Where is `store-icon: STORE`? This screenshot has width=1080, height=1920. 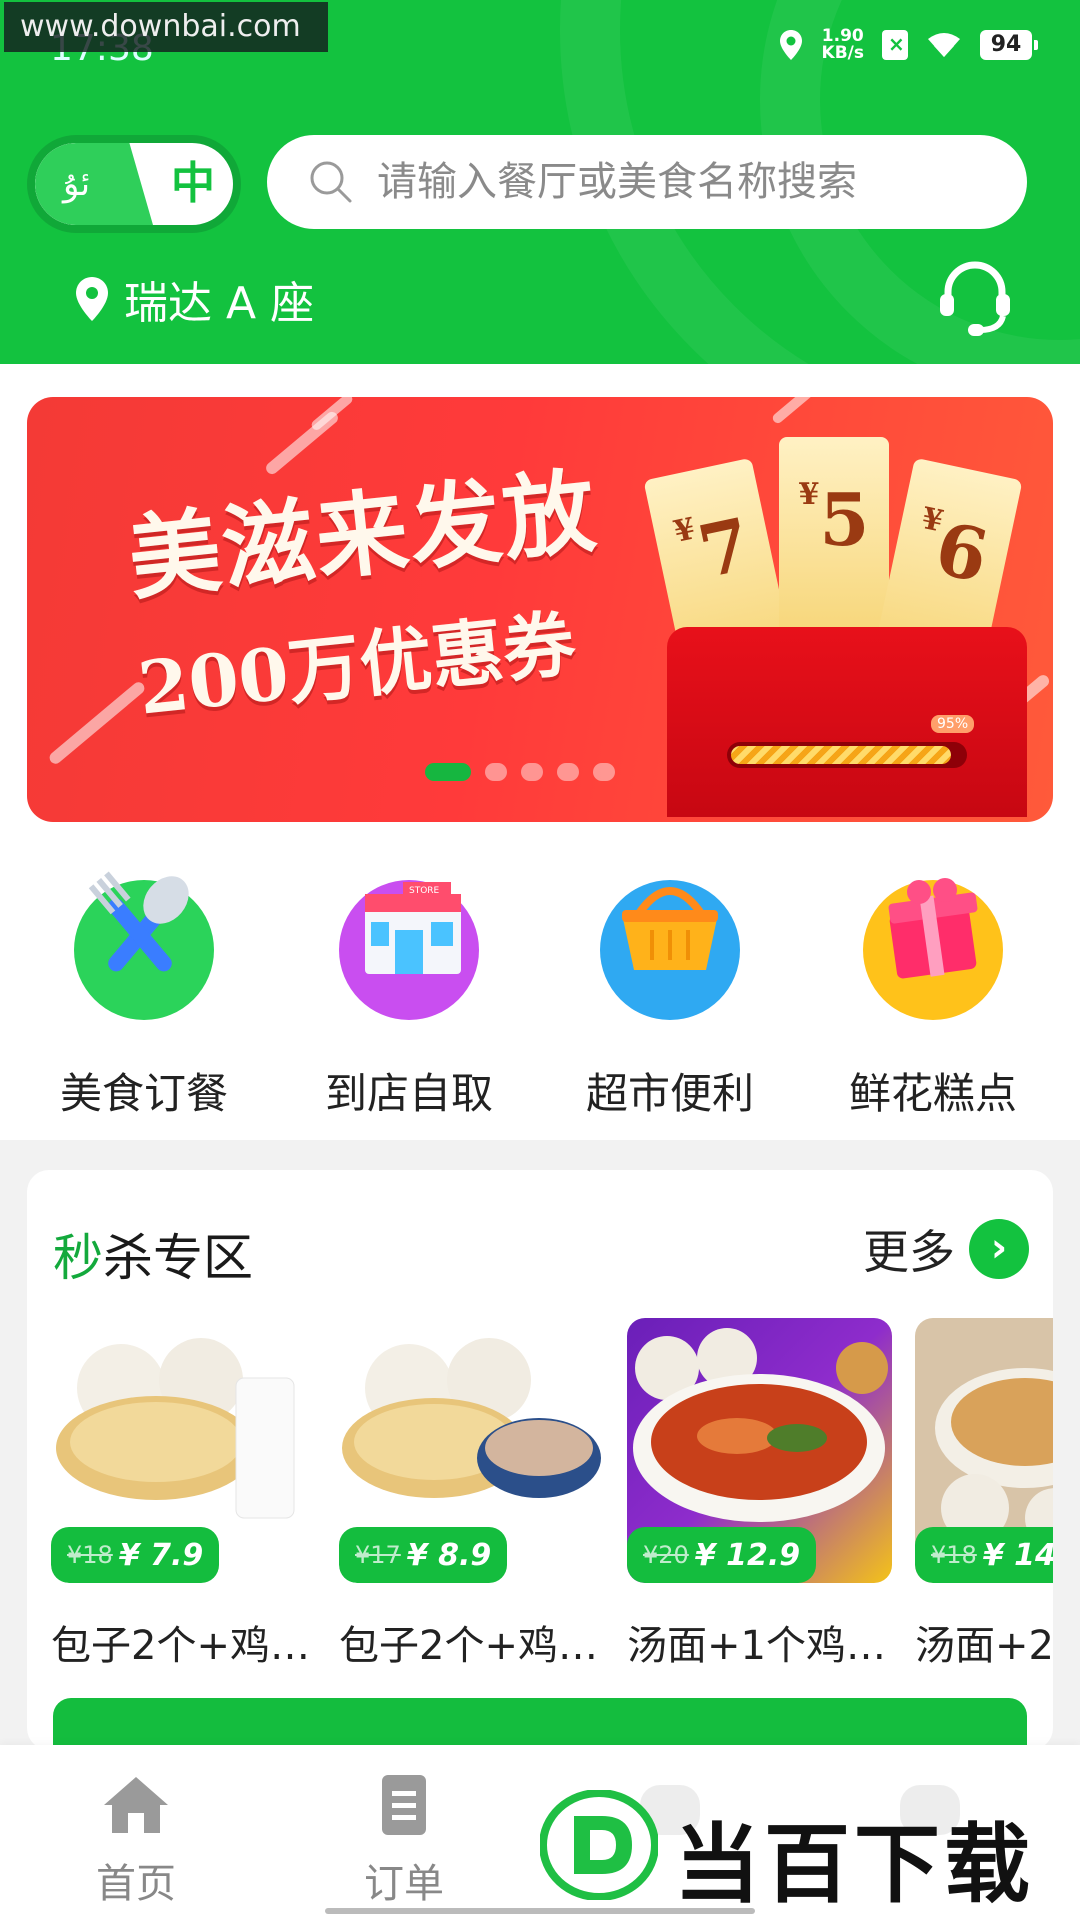
store-icon: STORE is located at coordinates (409, 950).